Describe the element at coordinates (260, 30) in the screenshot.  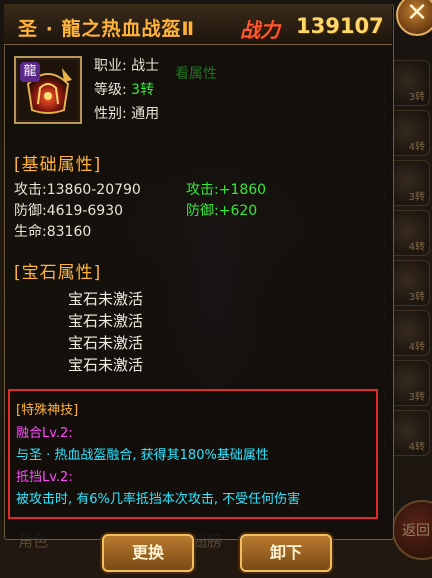
I see `combat-power-label: 战力` at that location.